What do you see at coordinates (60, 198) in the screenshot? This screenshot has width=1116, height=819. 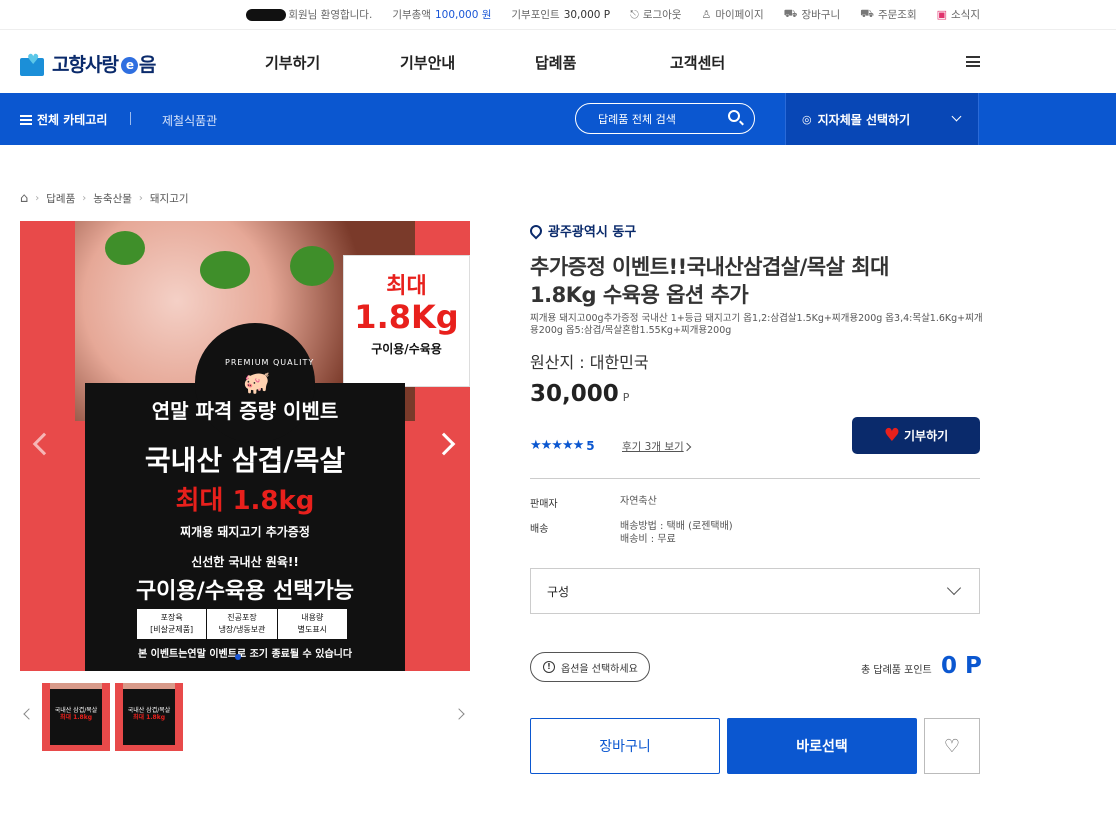 I see `breadcrumb-item: 답례품` at bounding box center [60, 198].